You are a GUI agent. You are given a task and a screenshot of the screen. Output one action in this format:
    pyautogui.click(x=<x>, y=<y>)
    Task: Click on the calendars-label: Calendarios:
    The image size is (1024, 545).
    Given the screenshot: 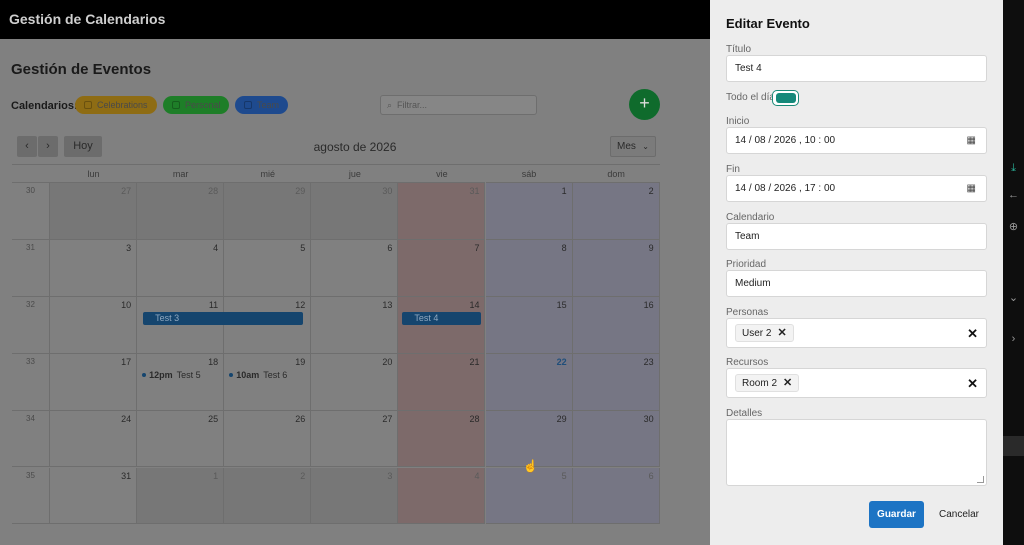 What is the action you would take?
    pyautogui.click(x=44, y=106)
    